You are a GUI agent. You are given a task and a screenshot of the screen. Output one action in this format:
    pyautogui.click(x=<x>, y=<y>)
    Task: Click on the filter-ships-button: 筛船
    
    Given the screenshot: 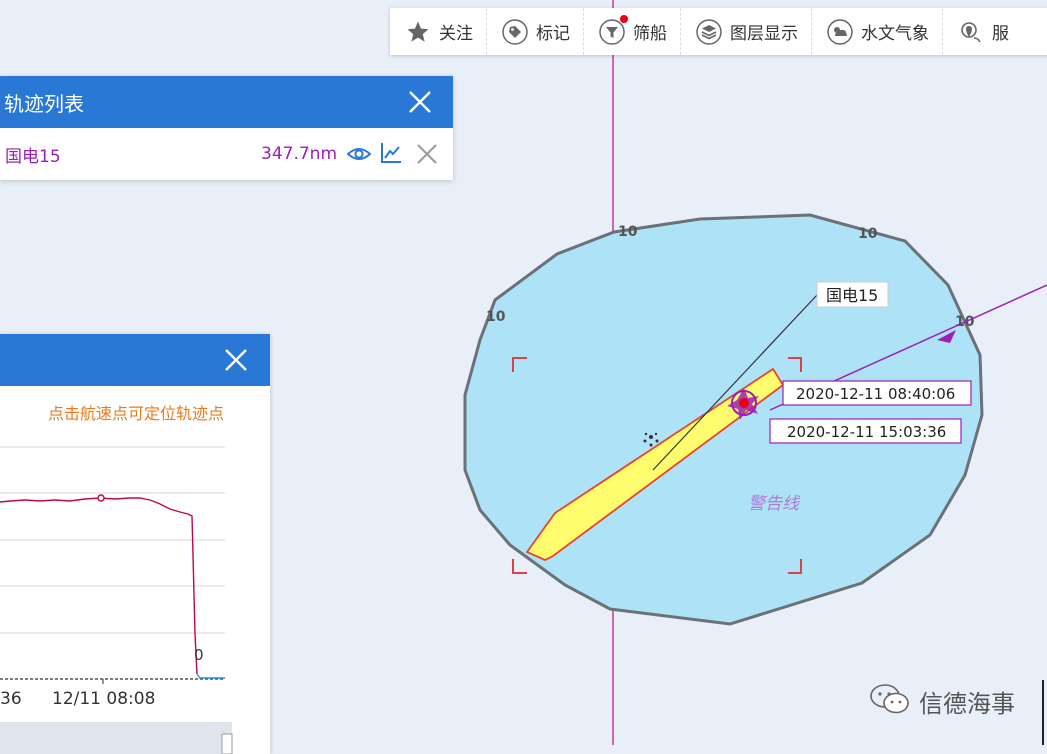 What is the action you would take?
    pyautogui.click(x=632, y=31)
    